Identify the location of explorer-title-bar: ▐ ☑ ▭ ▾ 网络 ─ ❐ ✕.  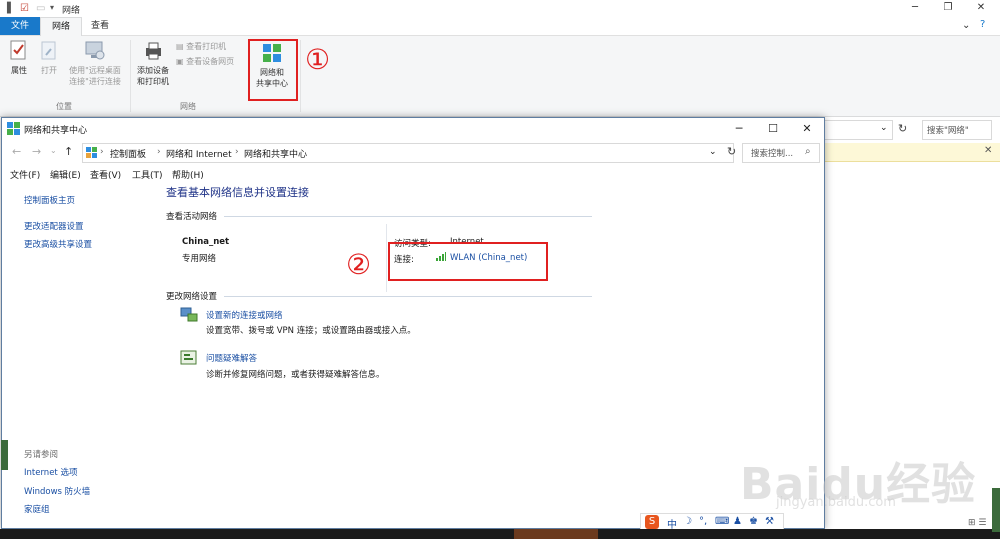
(500, 8).